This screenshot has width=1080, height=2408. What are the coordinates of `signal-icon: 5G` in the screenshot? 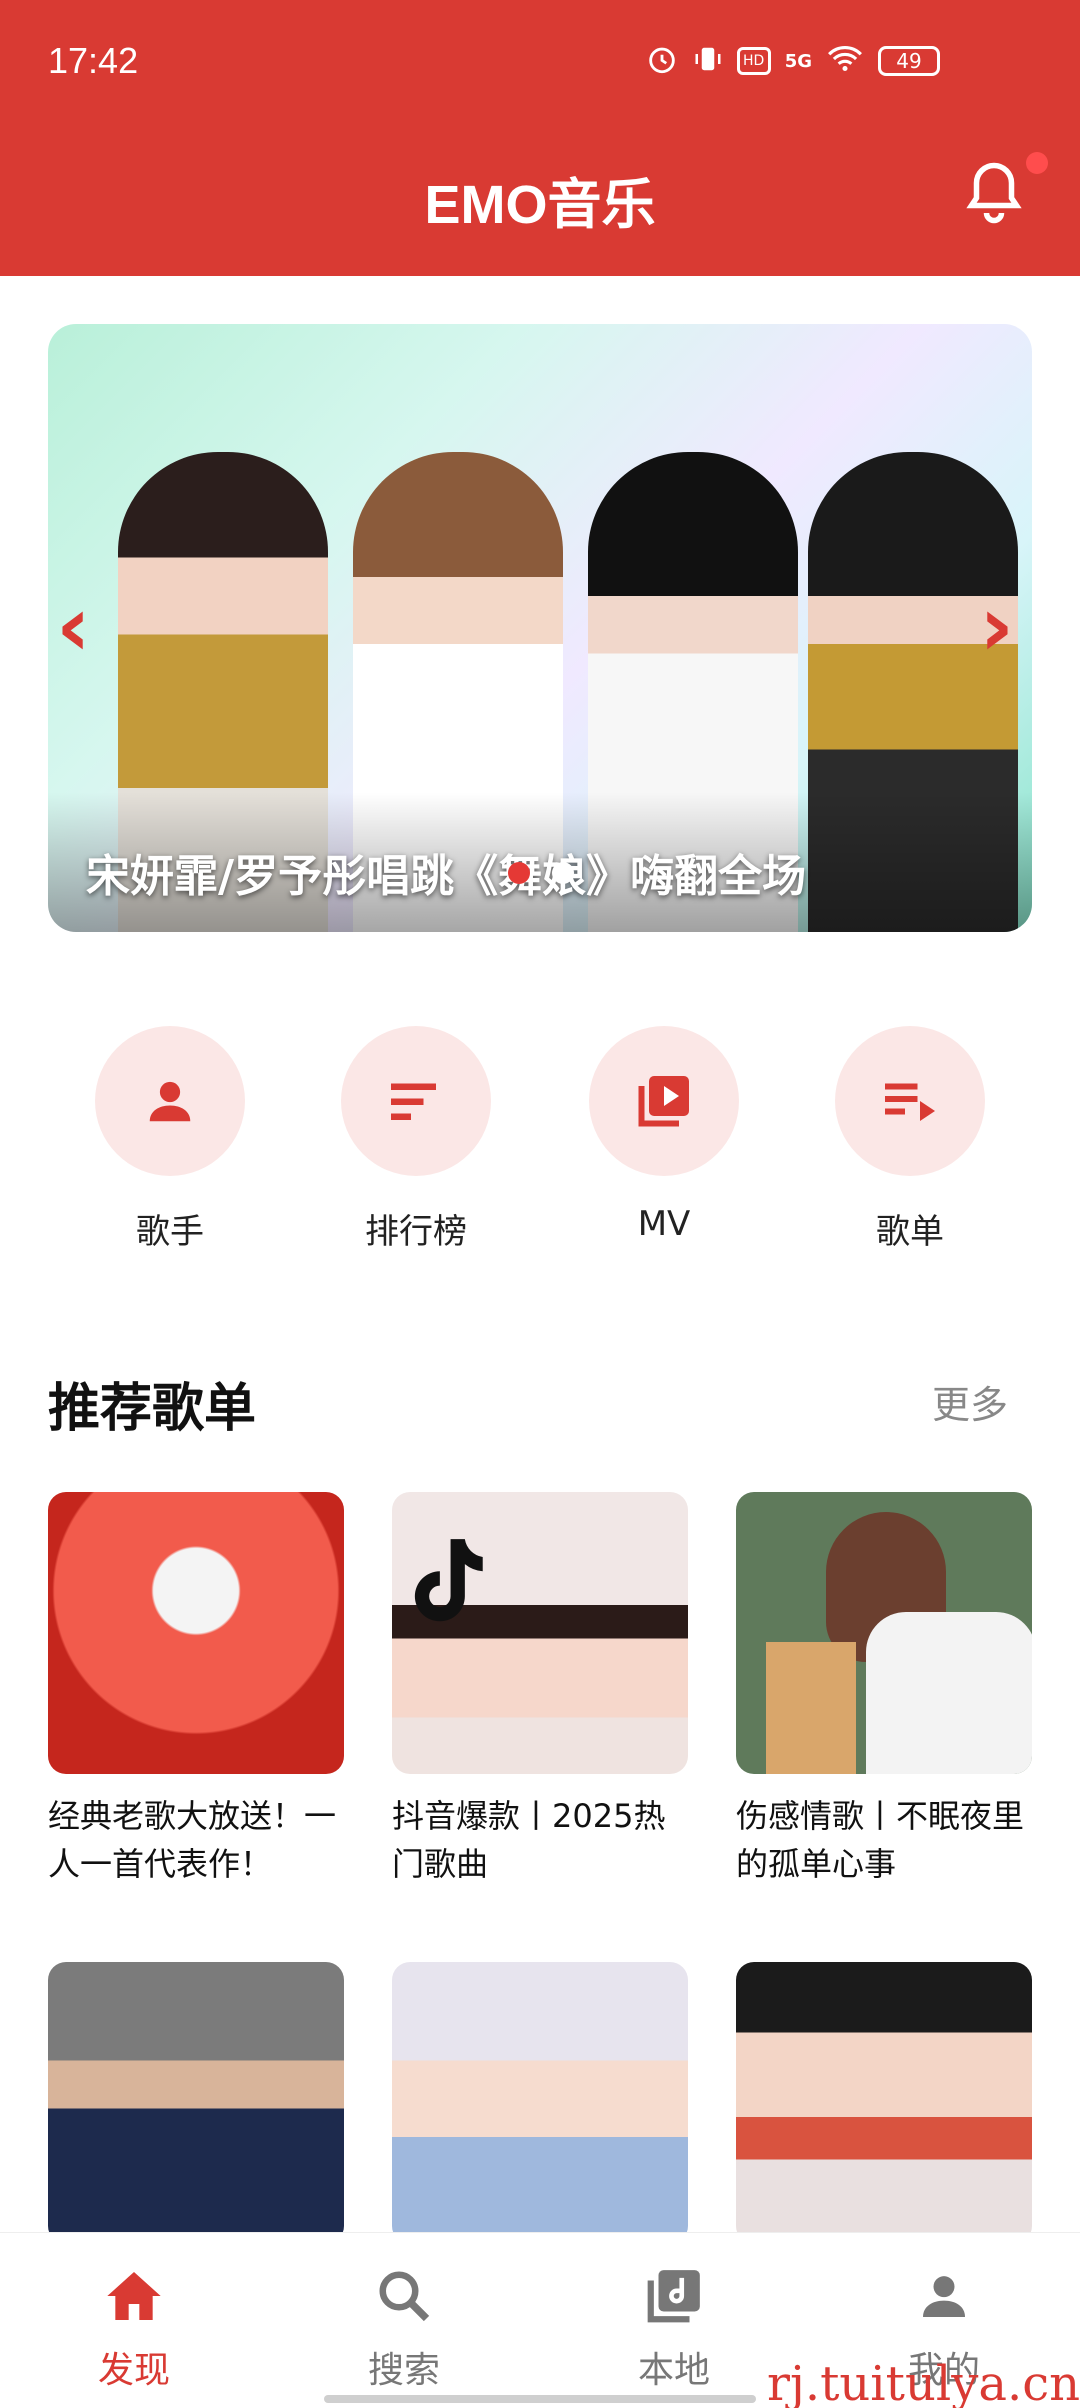 It's located at (798, 61).